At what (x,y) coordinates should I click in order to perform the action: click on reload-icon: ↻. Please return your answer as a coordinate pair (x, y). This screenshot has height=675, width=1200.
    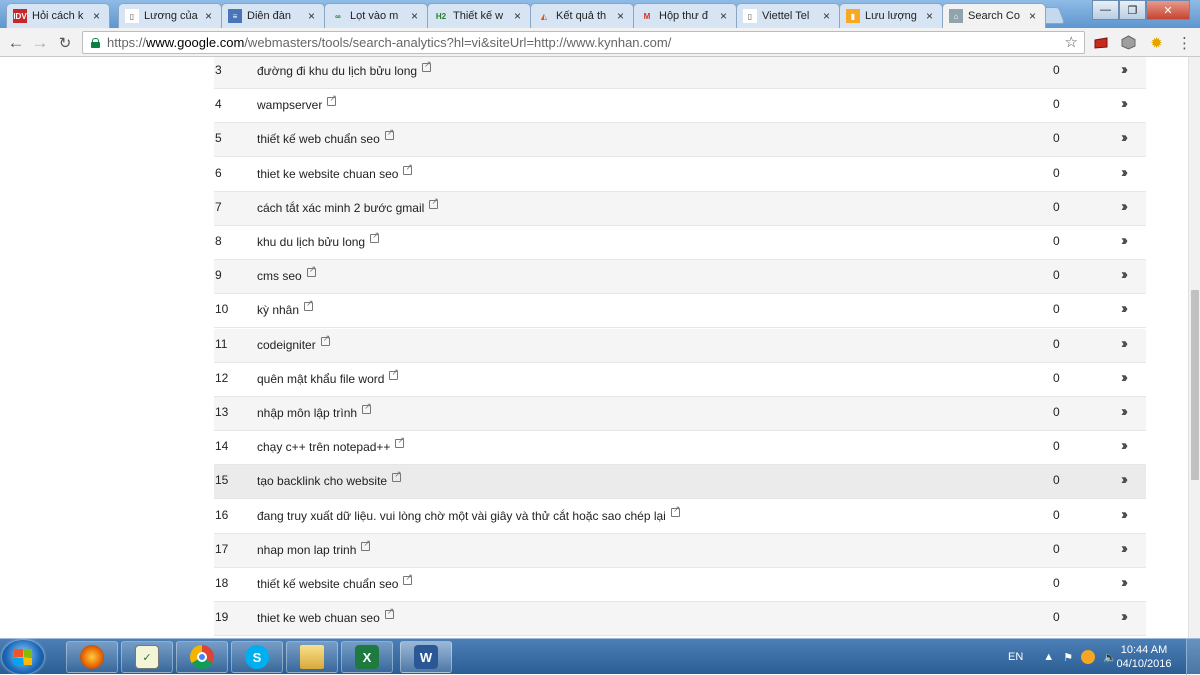
    Looking at the image, I should click on (65, 43).